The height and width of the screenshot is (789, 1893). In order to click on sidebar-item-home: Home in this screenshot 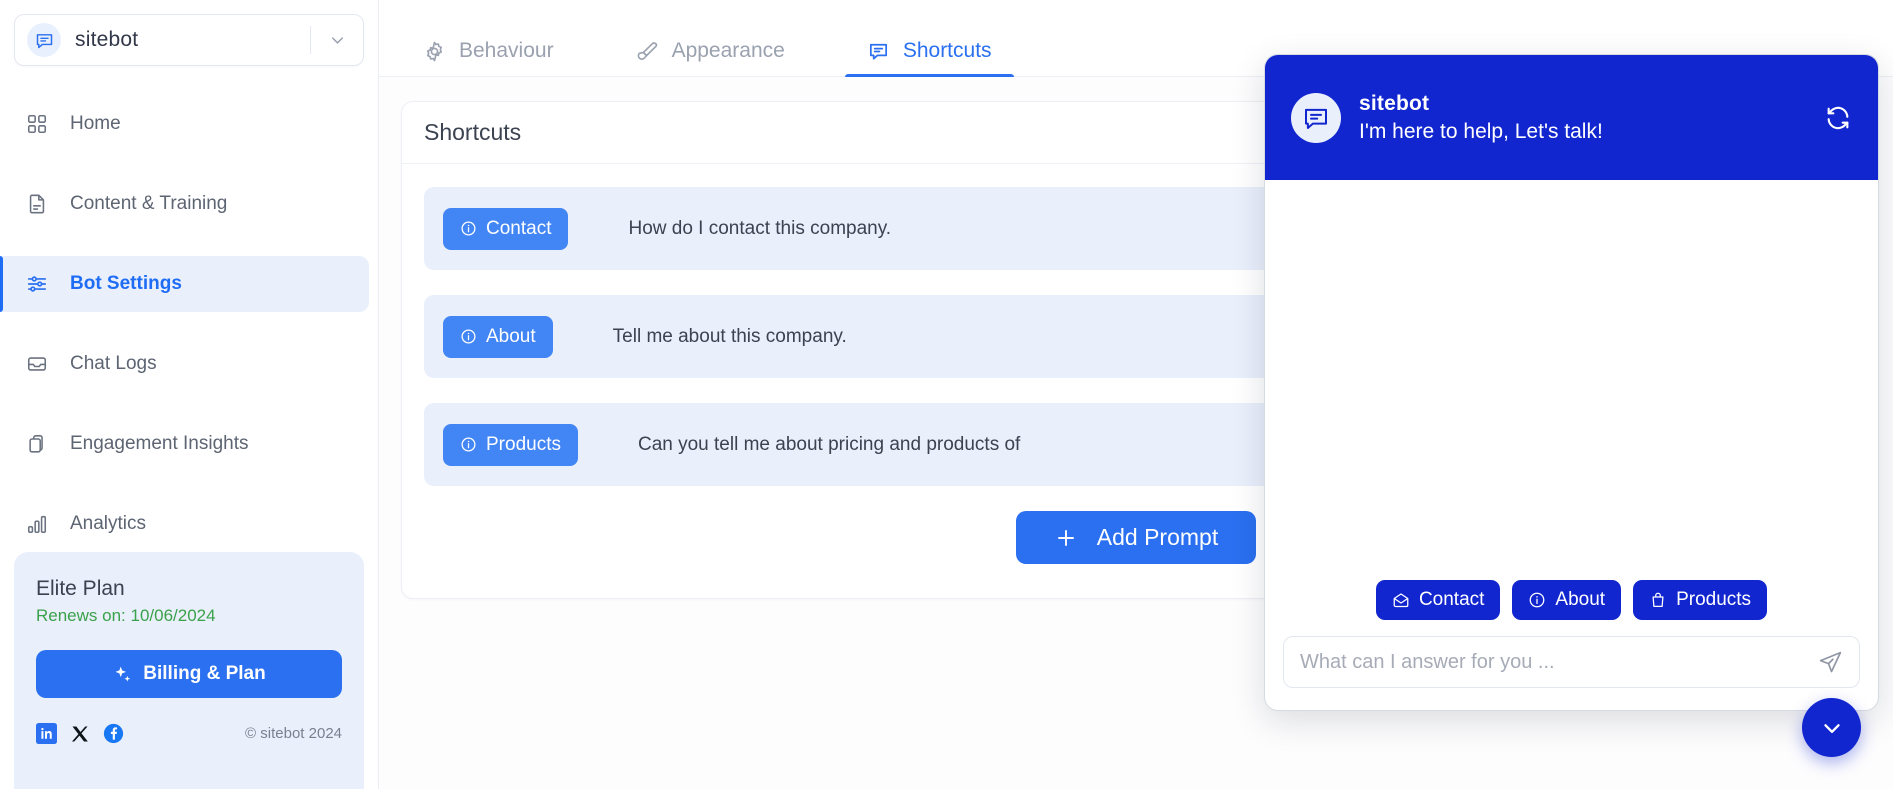, I will do `click(189, 124)`.